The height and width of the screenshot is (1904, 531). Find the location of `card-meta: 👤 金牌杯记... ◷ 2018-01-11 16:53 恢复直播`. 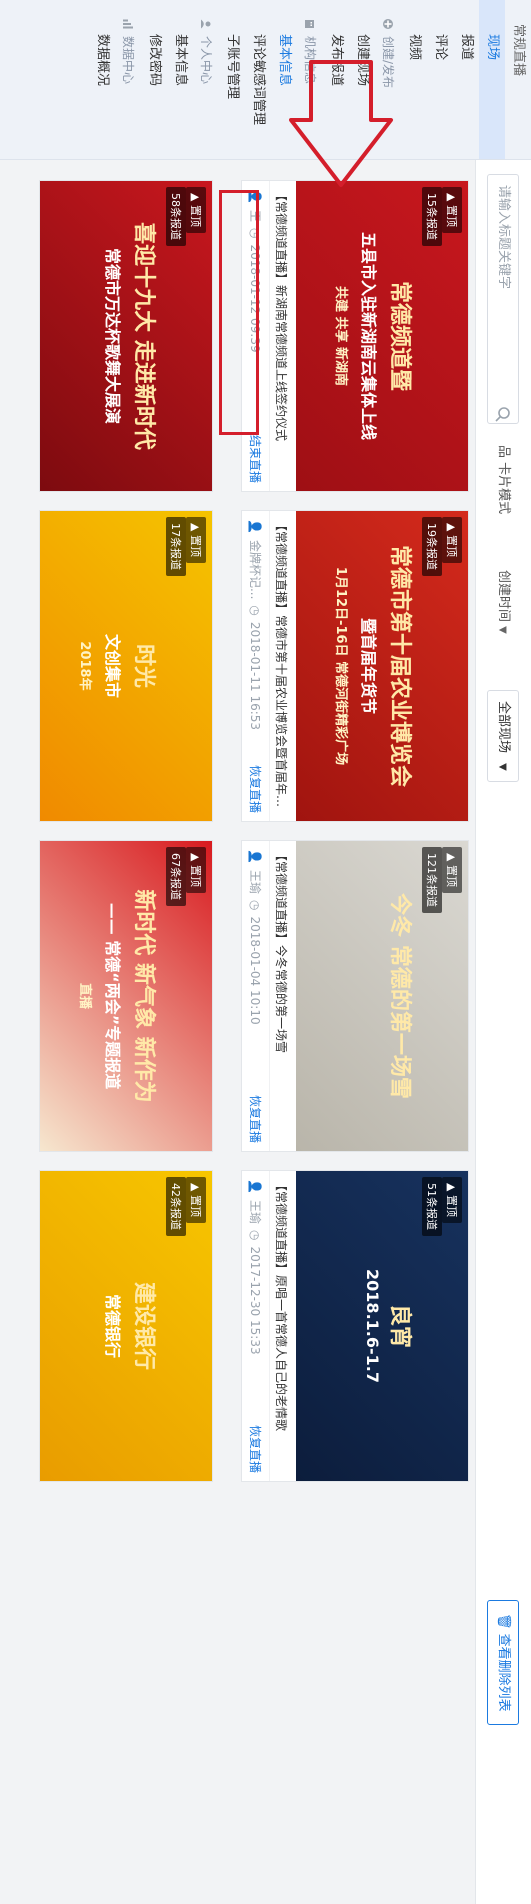

card-meta: 👤 金牌杯记... ◷ 2018-01-11 16:53 恢复直播 is located at coordinates (256, 666).